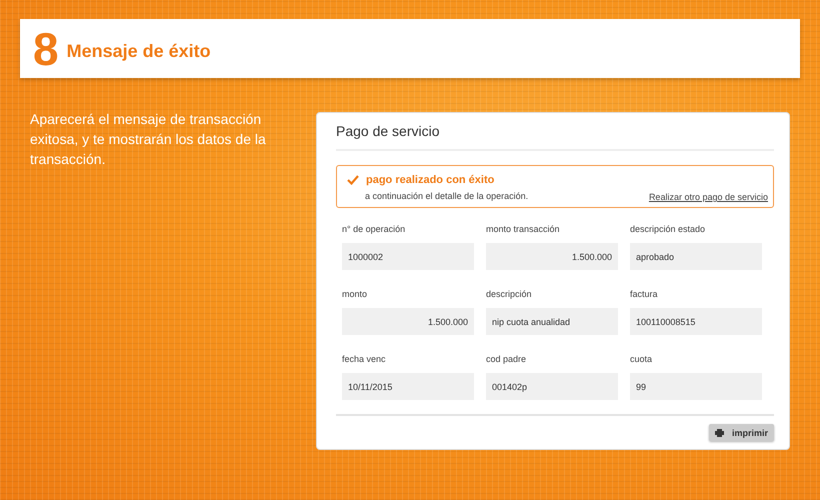 This screenshot has width=820, height=500. What do you see at coordinates (696, 386) in the screenshot?
I see `field-value: 99` at bounding box center [696, 386].